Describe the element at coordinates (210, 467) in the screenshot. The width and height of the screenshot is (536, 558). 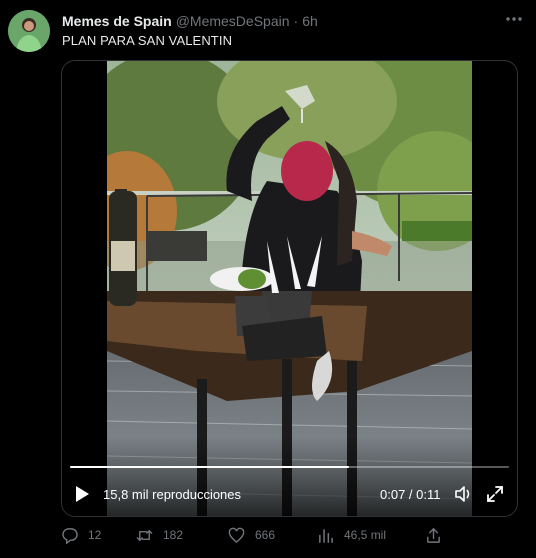
I see `progress-fill` at that location.